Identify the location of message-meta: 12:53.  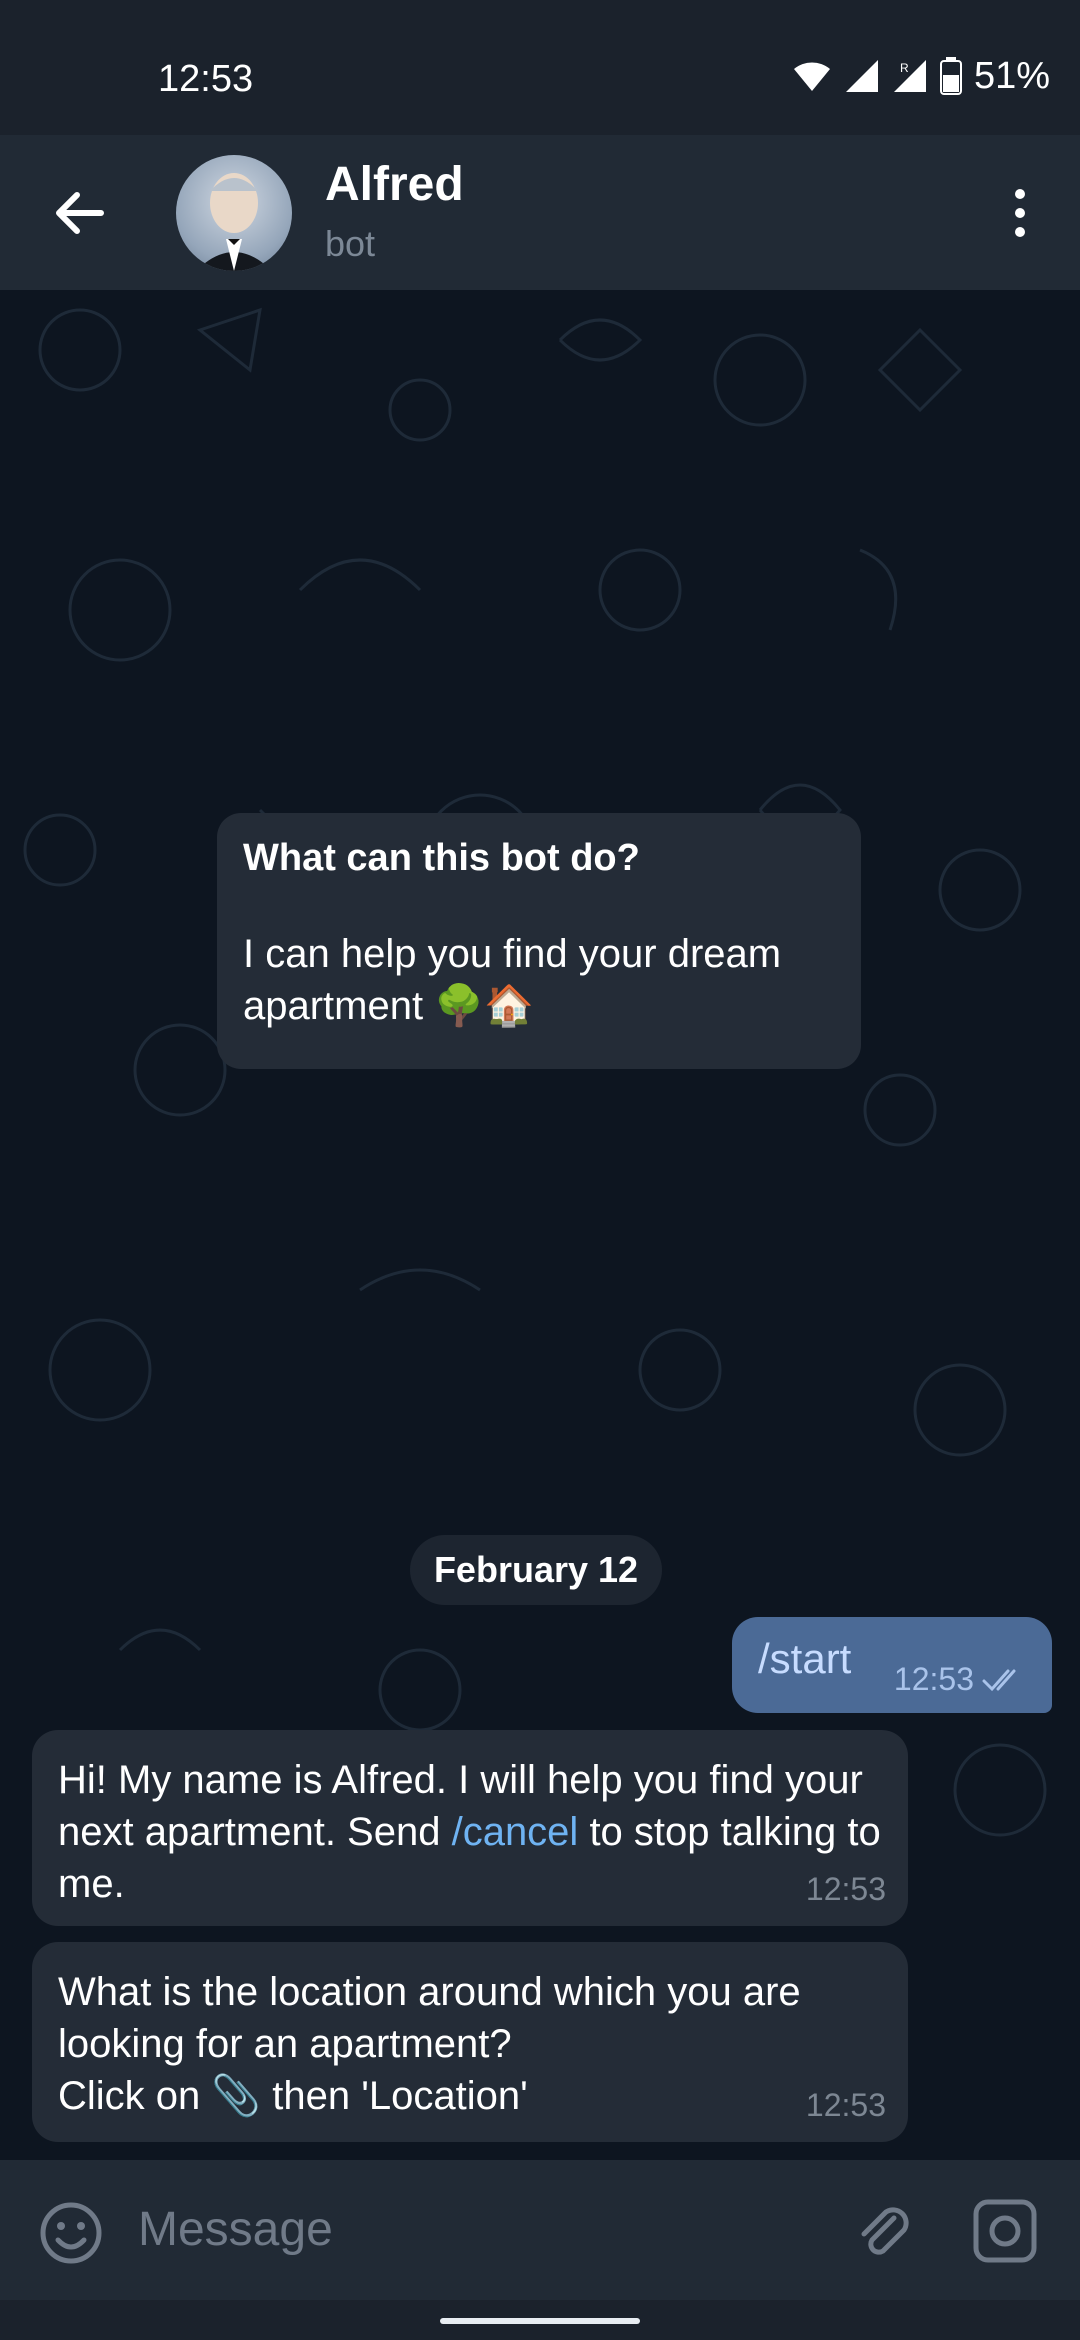
(960, 1679).